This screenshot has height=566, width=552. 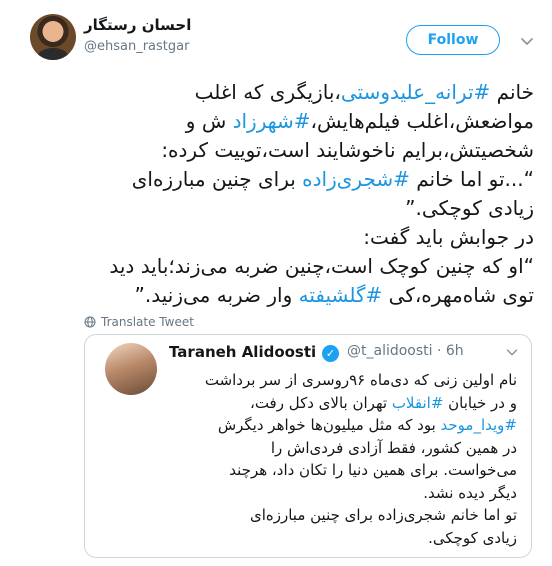 I want to click on text-segment: تهران بالای دکل رفت،, so click(x=320, y=402).